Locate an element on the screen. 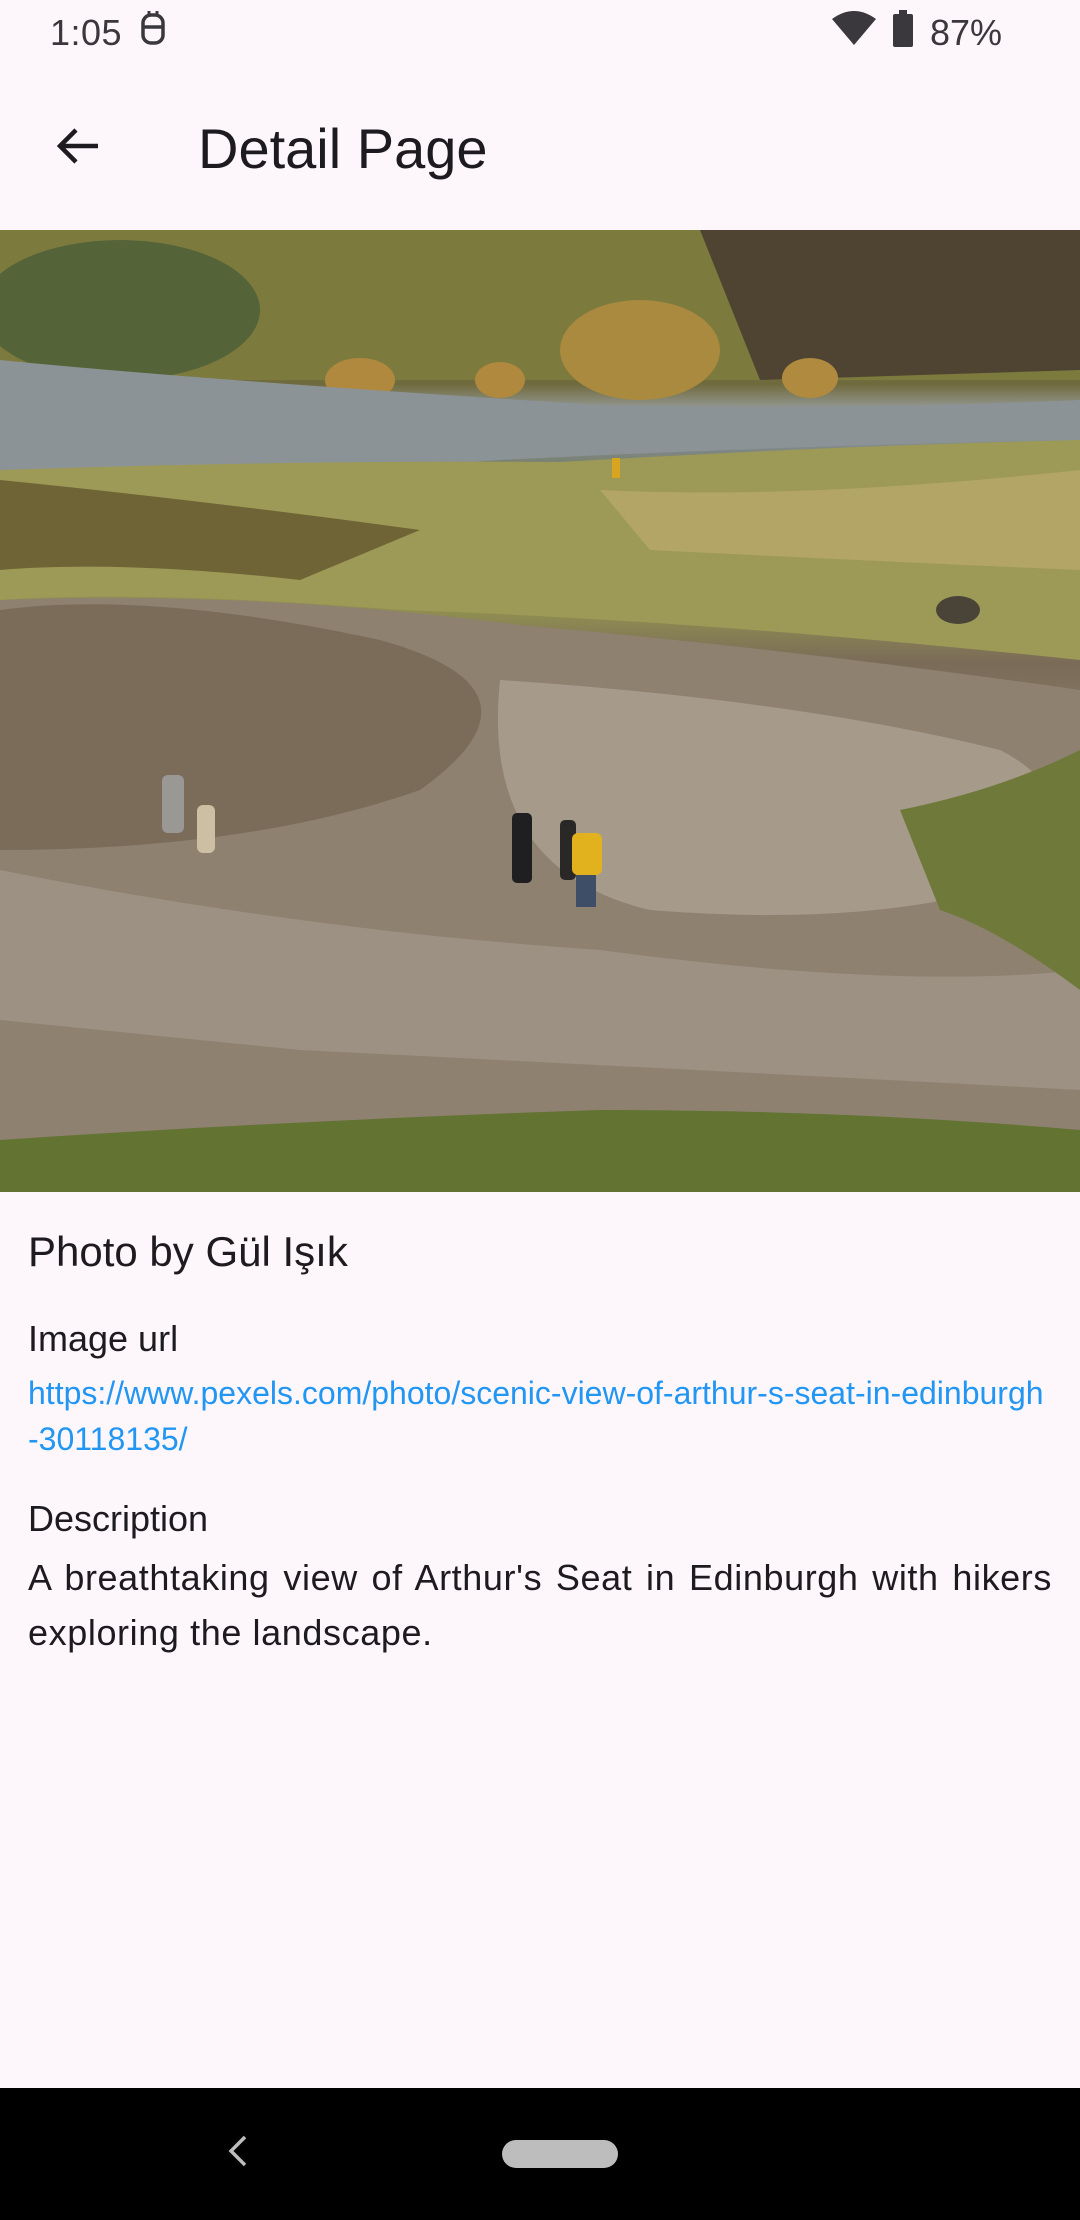 The height and width of the screenshot is (2220, 1080). notification-app-icon is located at coordinates (153, 33).